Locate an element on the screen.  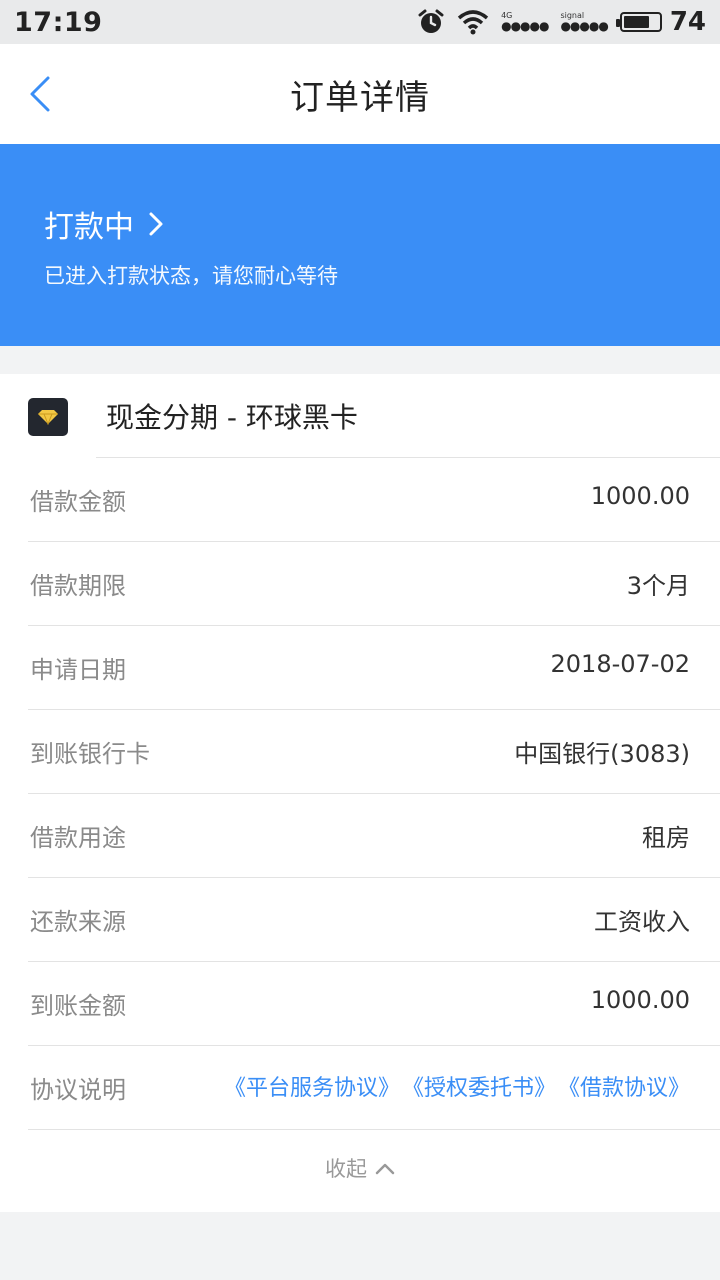
detail-value: 工资收入 is located at coordinates (642, 922).